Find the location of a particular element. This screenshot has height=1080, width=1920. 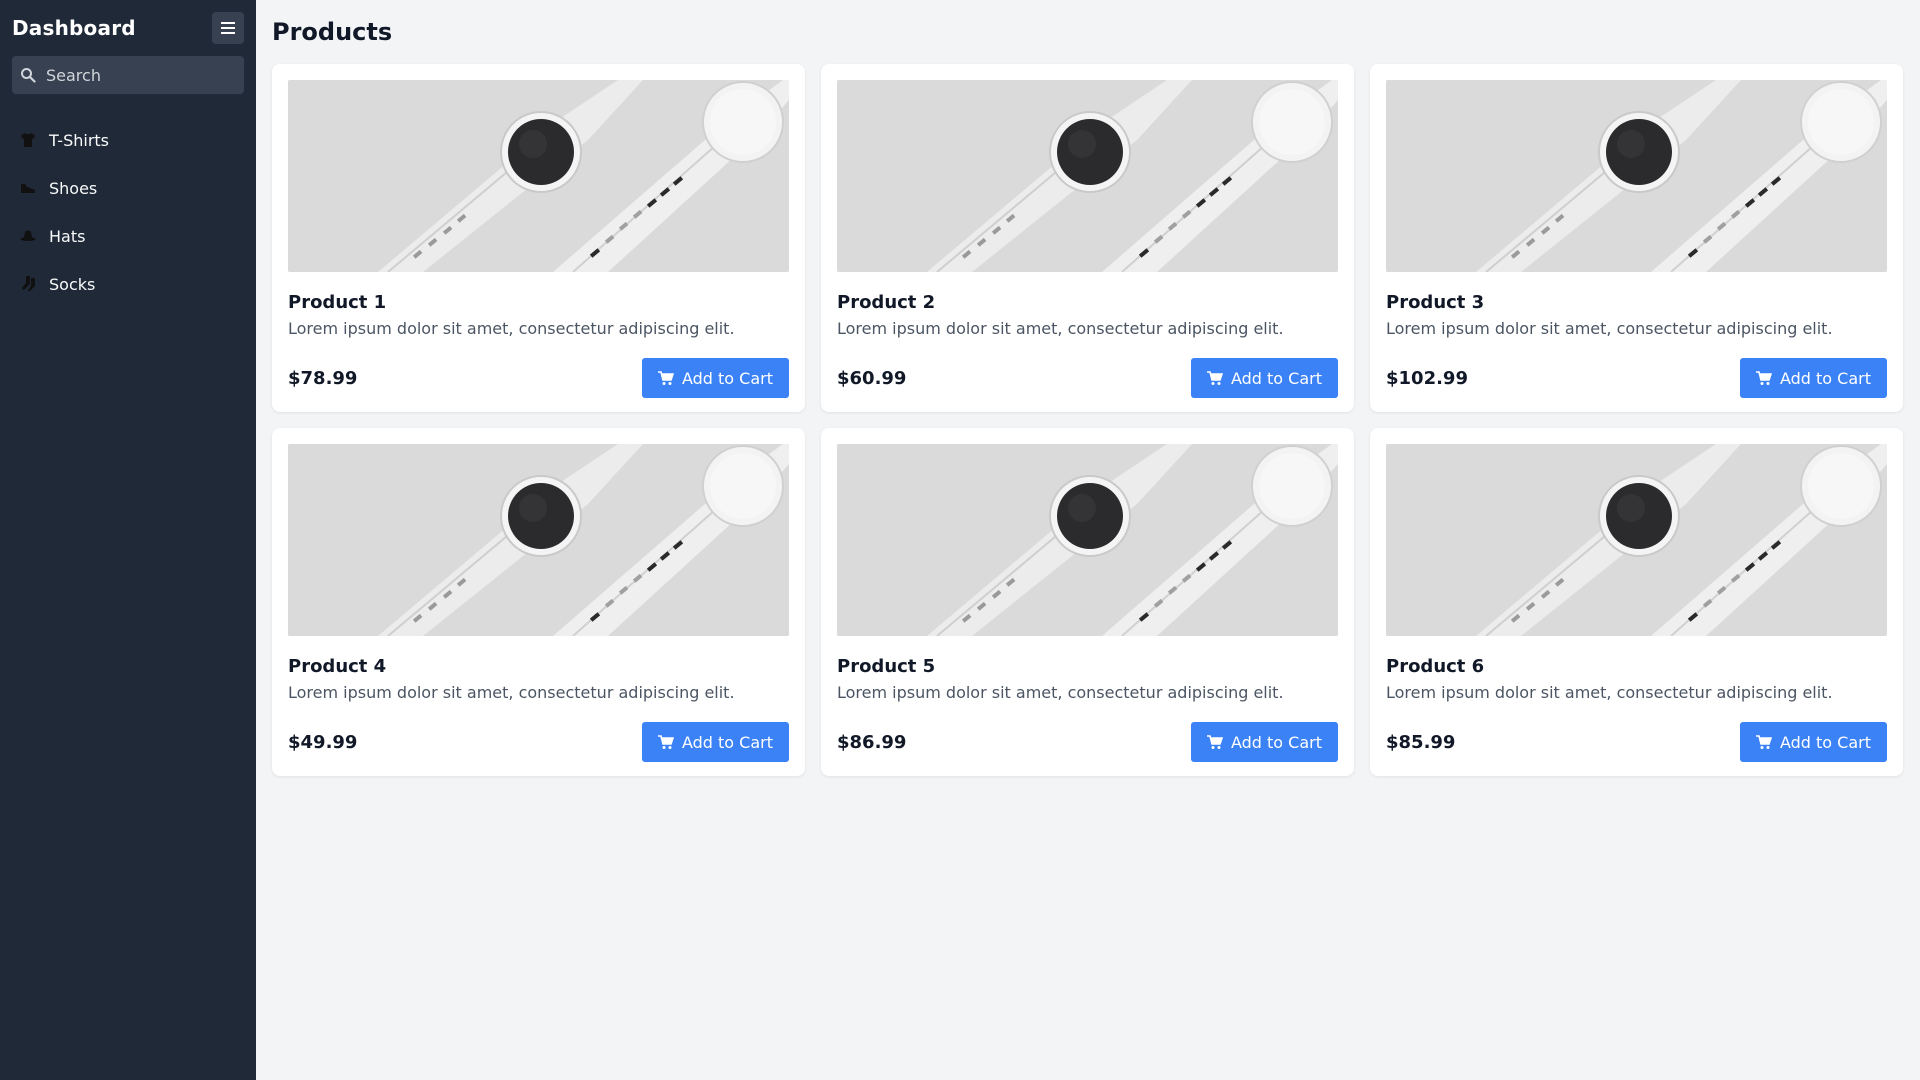

search-box is located at coordinates (128, 75).